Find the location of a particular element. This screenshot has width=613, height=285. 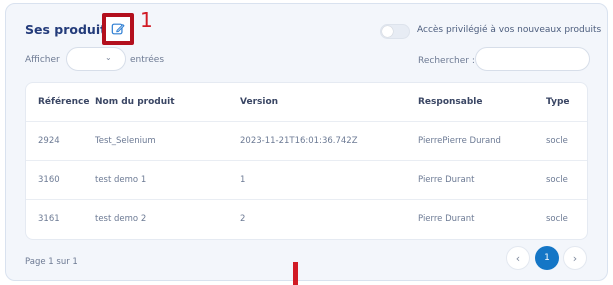

annotation-number: 1 is located at coordinates (146, 20).